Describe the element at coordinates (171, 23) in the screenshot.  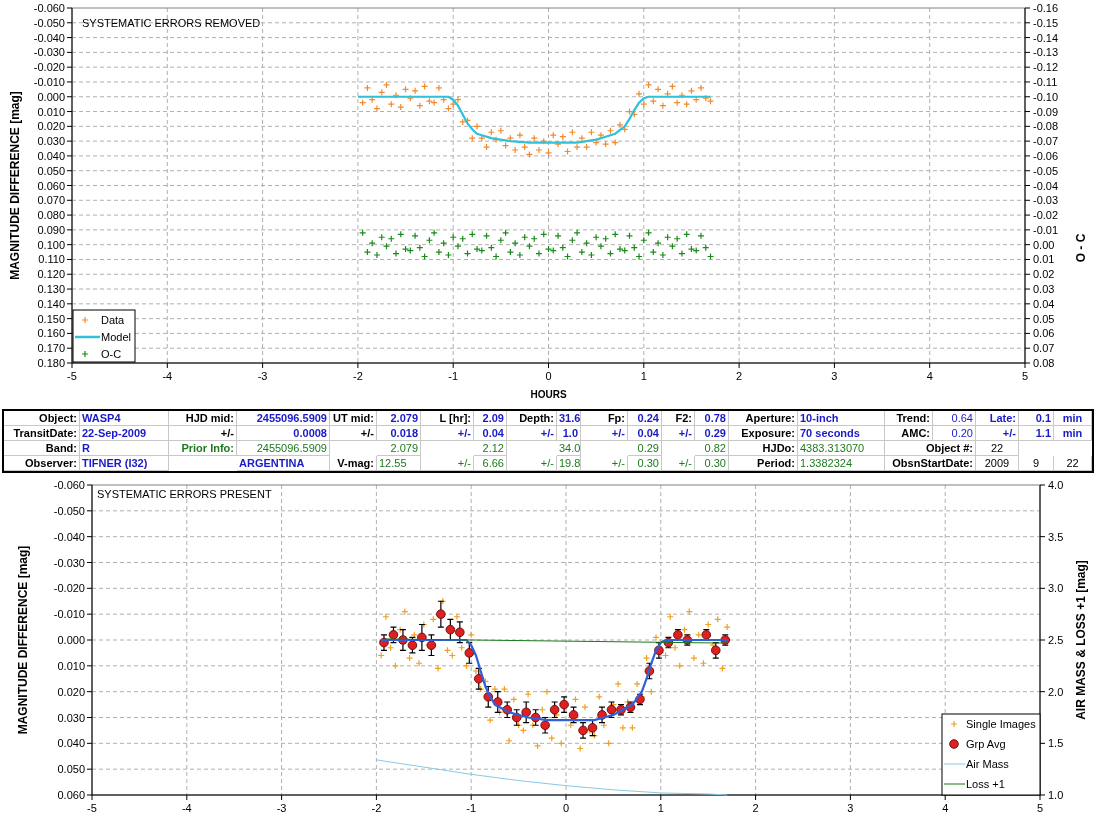
I see `chart-title: SYSTEMATIC ERRORS REMOVED` at that location.